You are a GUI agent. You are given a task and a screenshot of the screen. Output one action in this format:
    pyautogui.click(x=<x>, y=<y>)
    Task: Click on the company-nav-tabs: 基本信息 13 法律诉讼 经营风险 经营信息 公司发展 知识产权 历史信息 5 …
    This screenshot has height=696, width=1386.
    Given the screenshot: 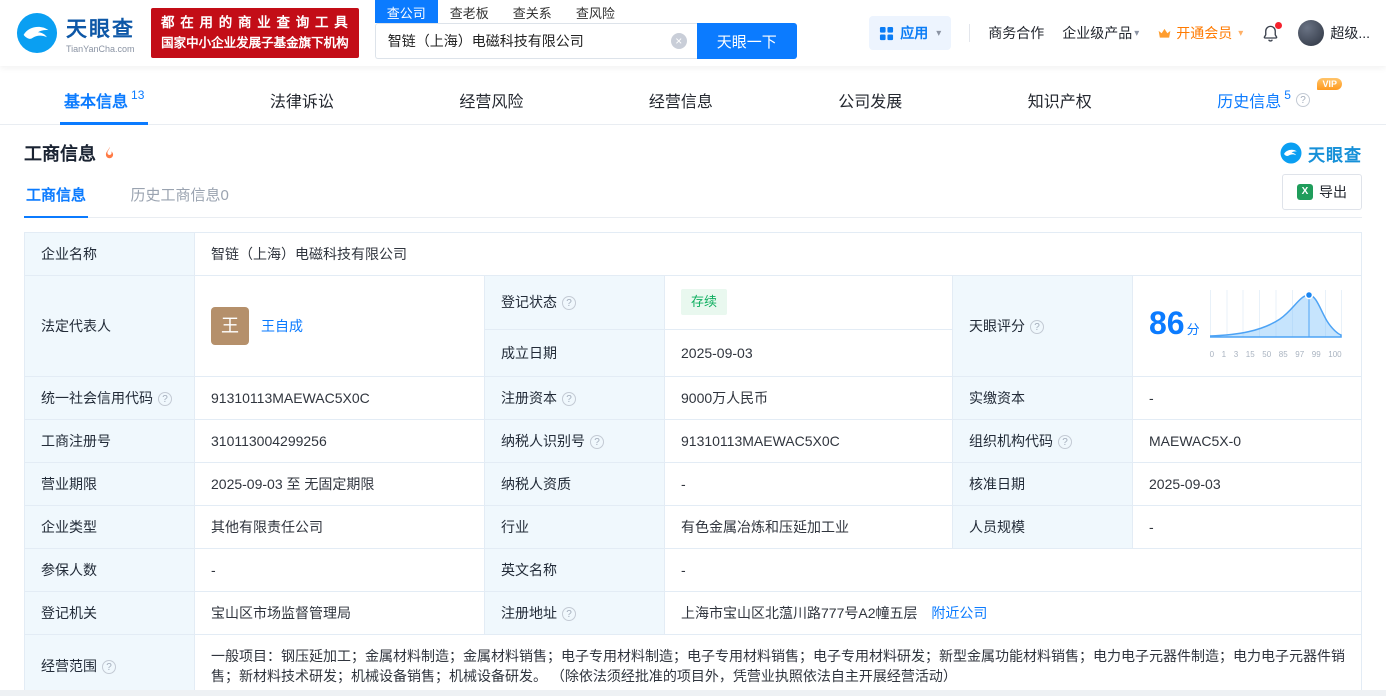 What is the action you would take?
    pyautogui.click(x=693, y=100)
    